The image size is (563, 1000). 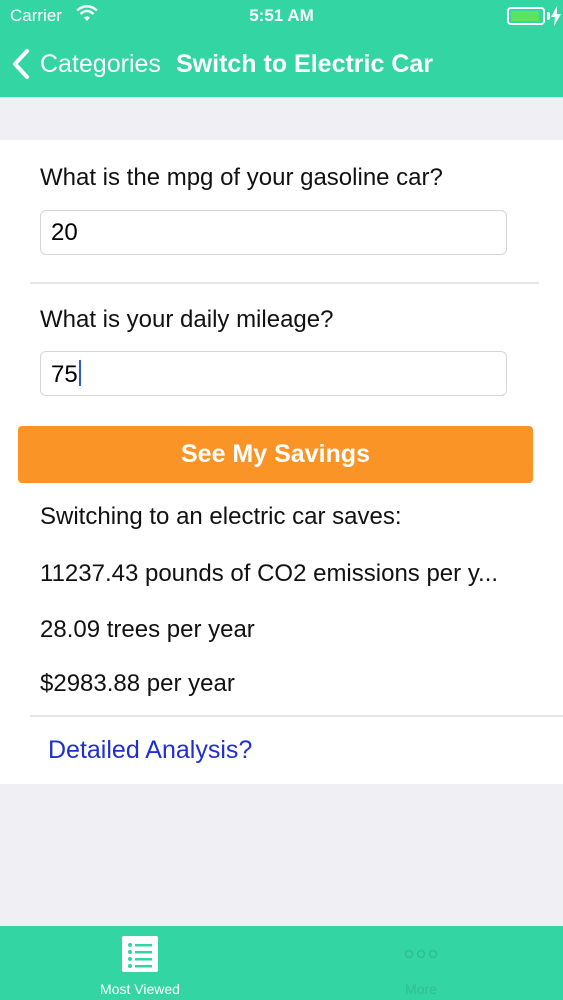 What do you see at coordinates (140, 989) in the screenshot?
I see `tab-label: Most Viewed` at bounding box center [140, 989].